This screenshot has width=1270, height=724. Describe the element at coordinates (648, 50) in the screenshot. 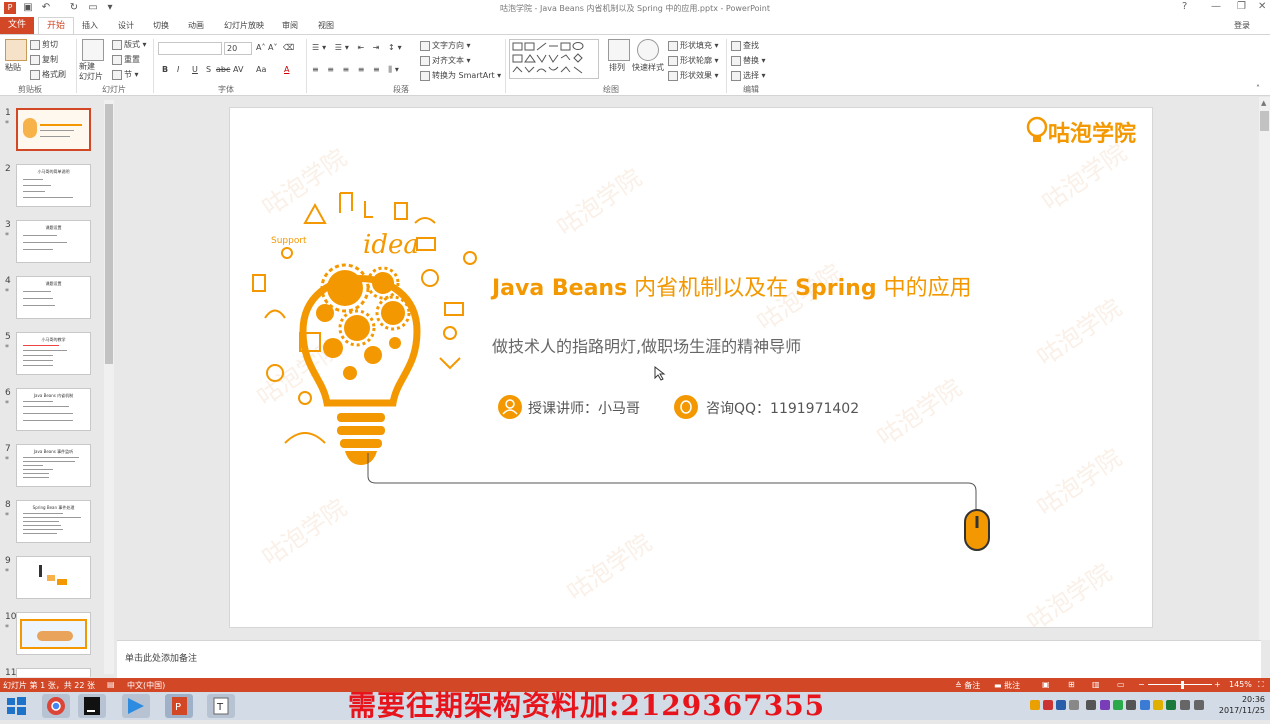

I see `quick-styles-icon` at that location.